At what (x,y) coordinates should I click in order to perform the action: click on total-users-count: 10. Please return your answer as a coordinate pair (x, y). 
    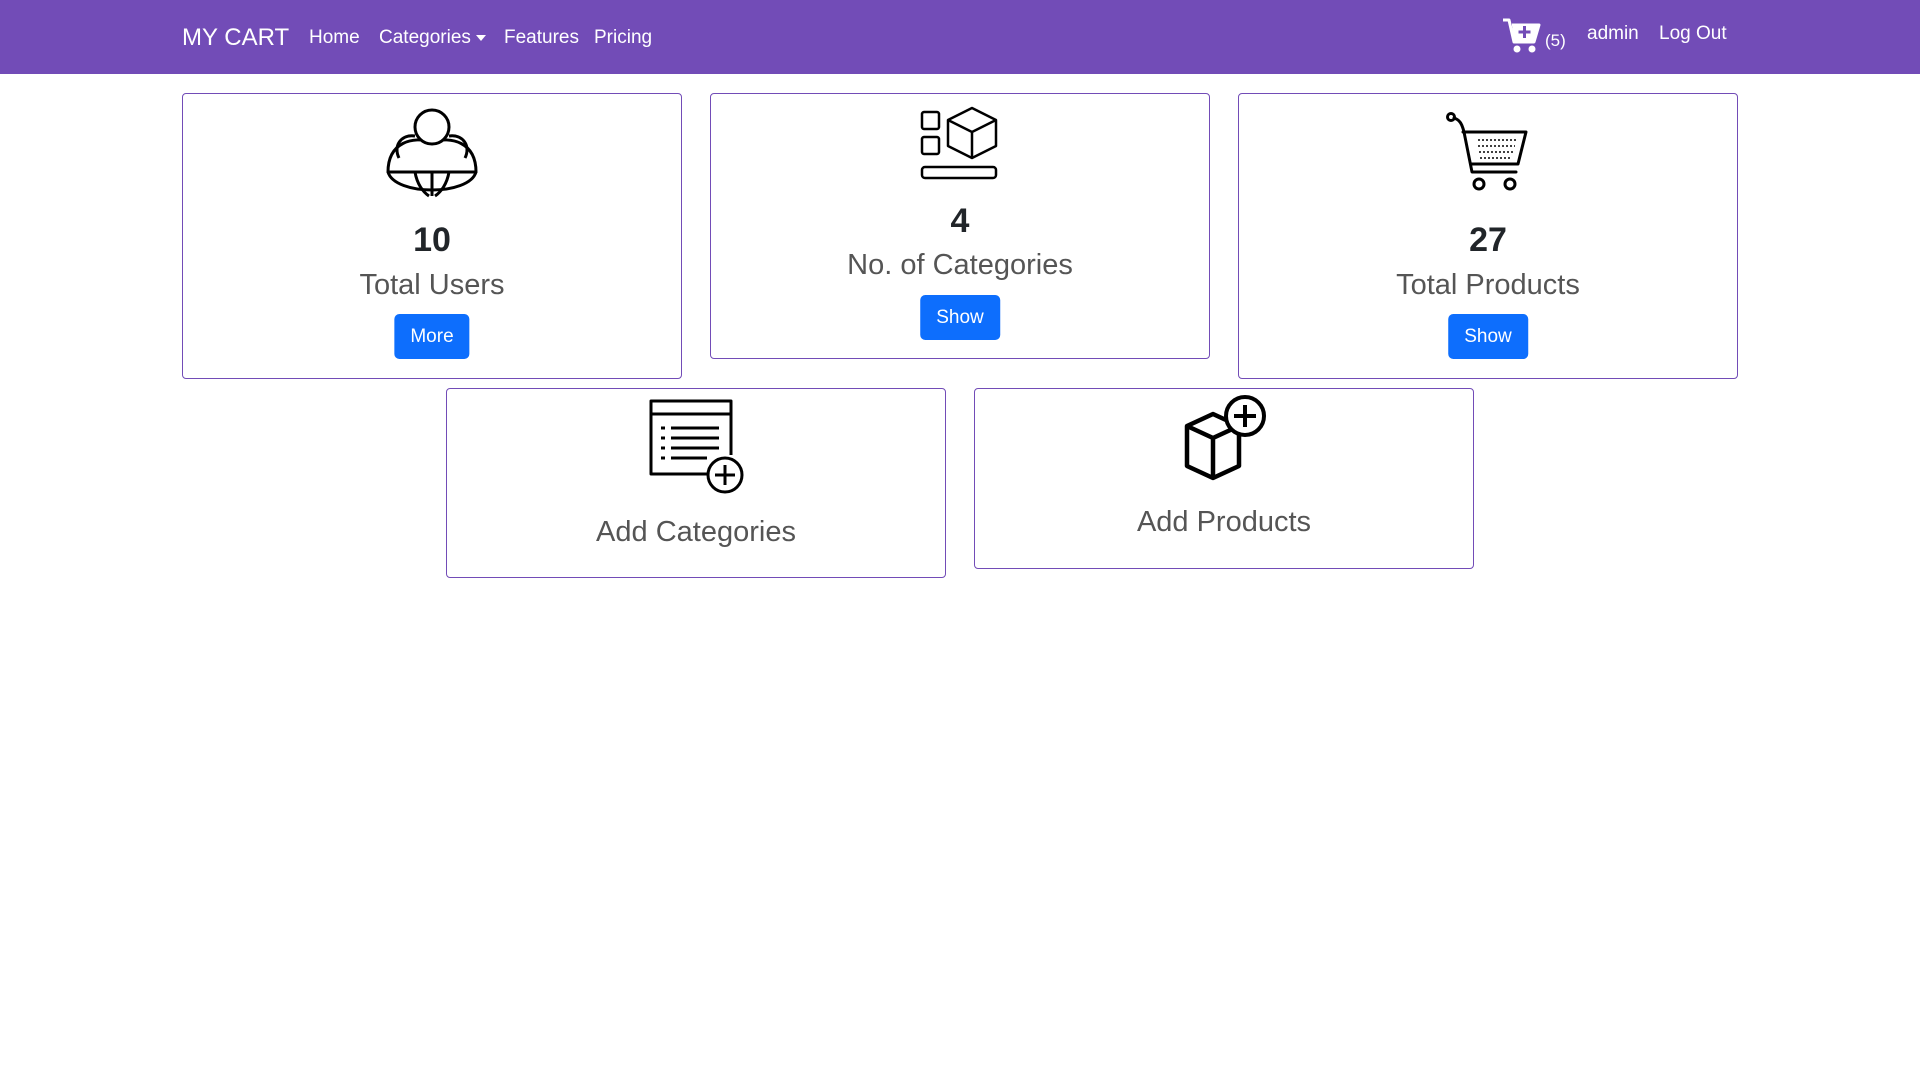
    Looking at the image, I should click on (432, 240).